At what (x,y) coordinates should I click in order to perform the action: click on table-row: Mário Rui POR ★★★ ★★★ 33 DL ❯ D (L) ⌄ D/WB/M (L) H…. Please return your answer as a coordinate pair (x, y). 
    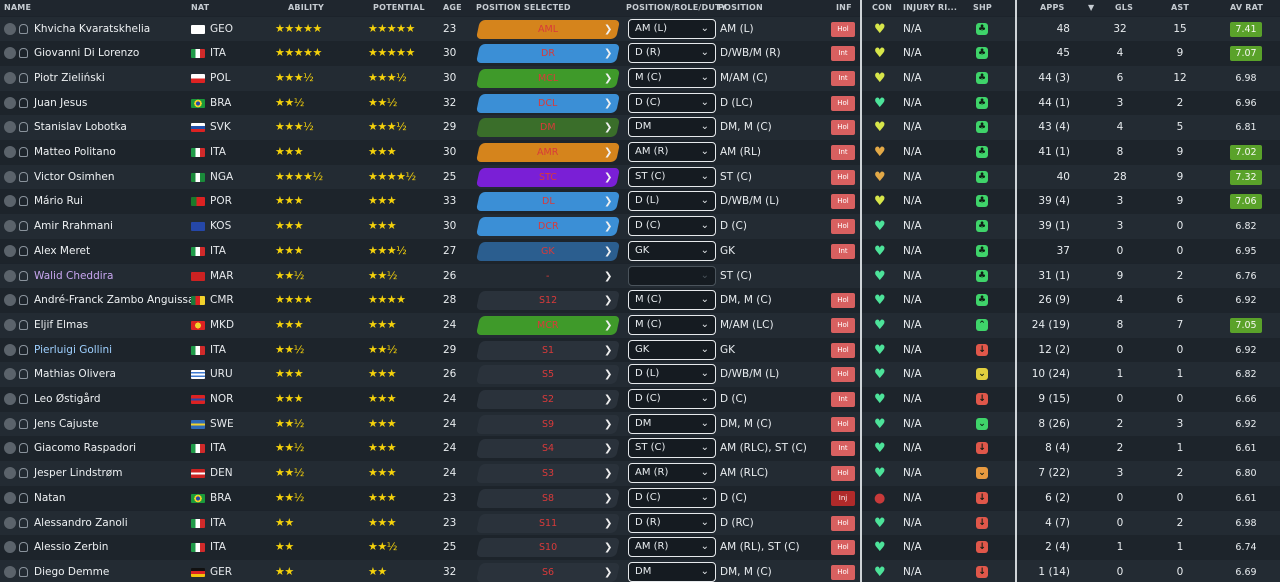
    Looking at the image, I should click on (640, 202).